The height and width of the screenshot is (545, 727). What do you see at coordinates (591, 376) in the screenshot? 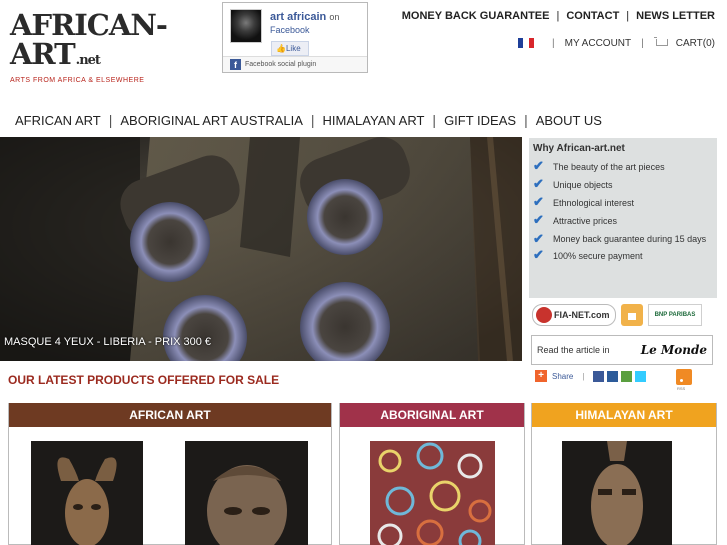
I see `share-bar: + Share |` at bounding box center [591, 376].